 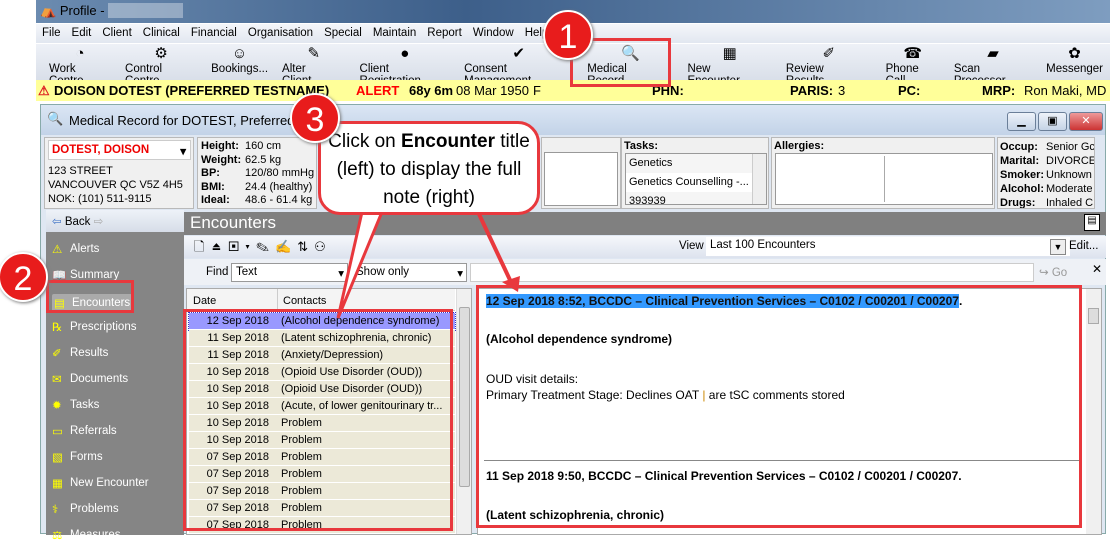 What do you see at coordinates (448, 141) in the screenshot?
I see `bubble-text-b: Encounter` at bounding box center [448, 141].